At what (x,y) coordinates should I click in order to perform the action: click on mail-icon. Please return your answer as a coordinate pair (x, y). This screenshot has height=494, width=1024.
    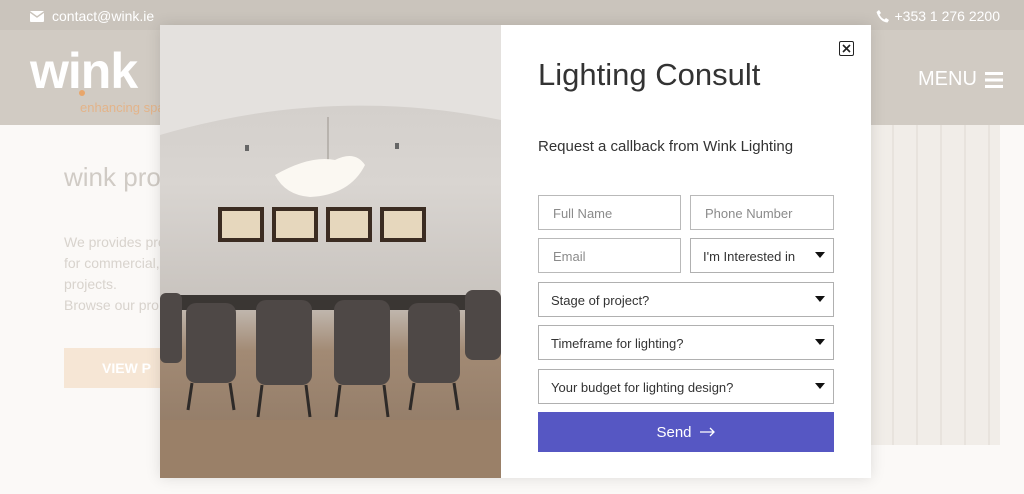
    Looking at the image, I should click on (37, 16).